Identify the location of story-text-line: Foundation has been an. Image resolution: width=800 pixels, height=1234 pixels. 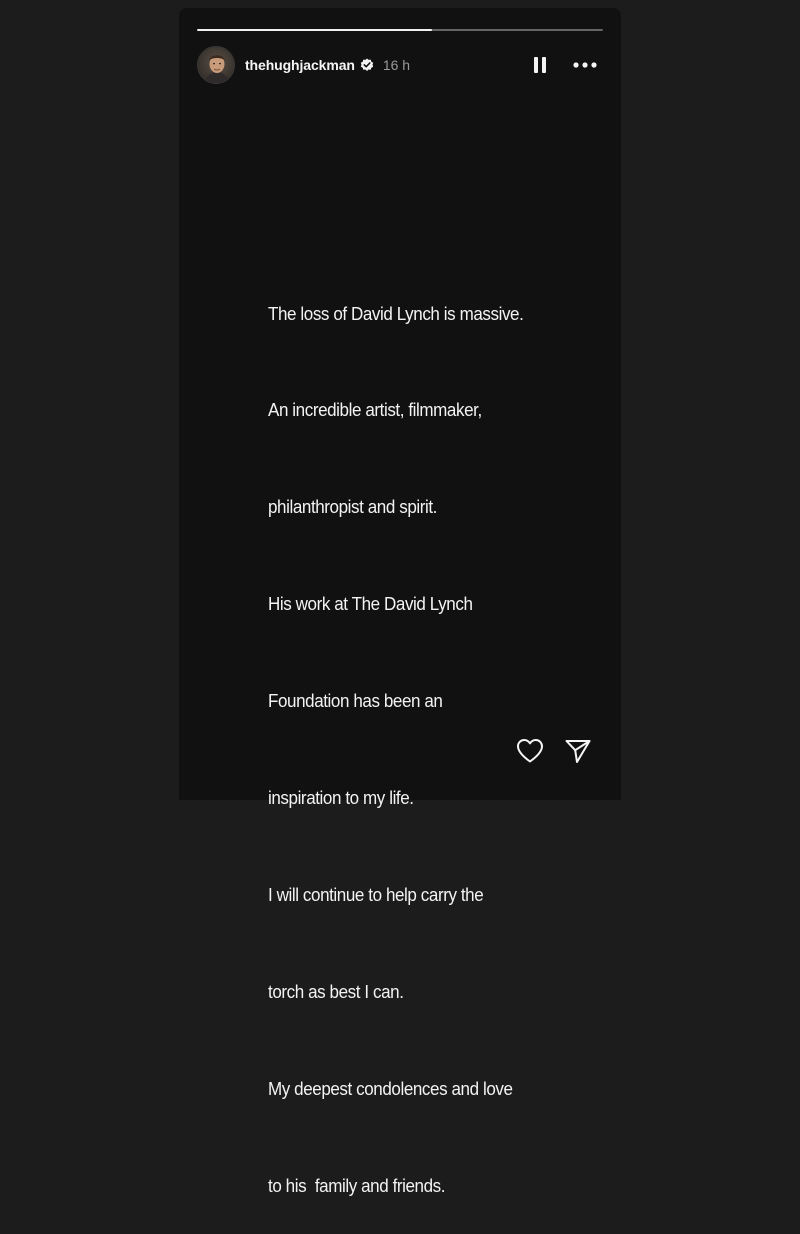
(355, 701).